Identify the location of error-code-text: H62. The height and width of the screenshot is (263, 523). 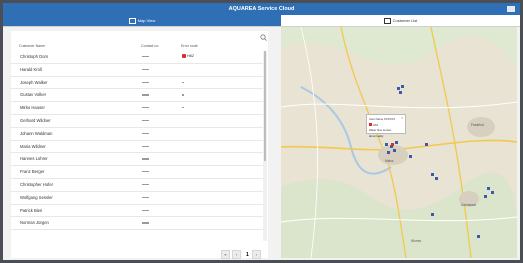
(190, 55).